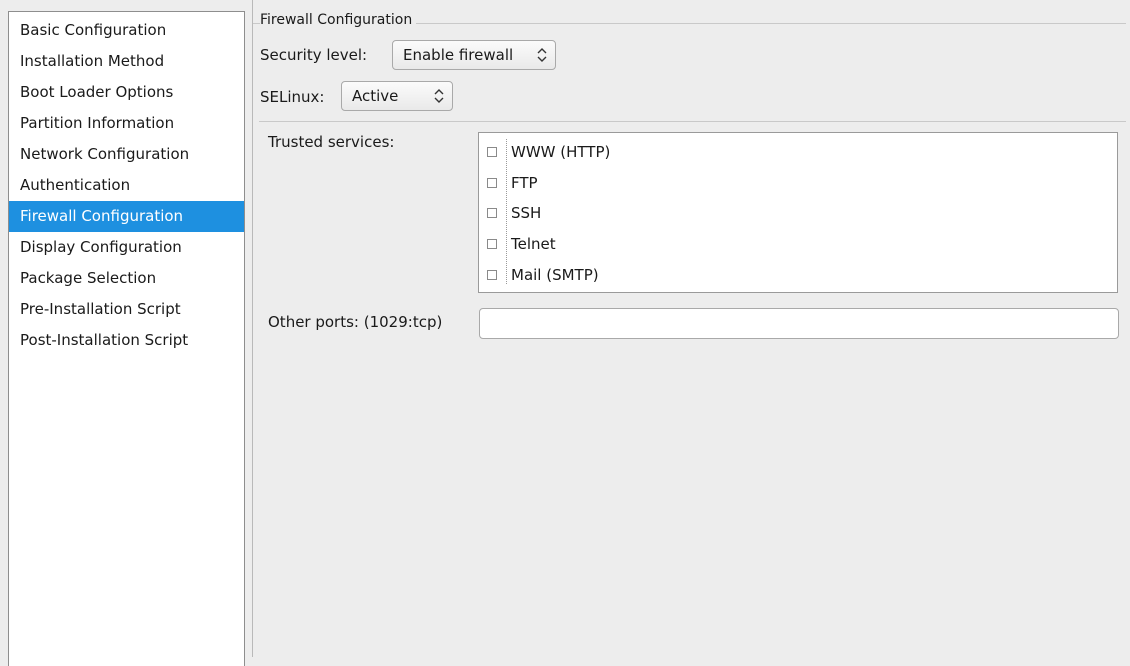 The width and height of the screenshot is (1130, 666). Describe the element at coordinates (555, 275) in the screenshot. I see `service-label: Mail (SMTP)` at that location.